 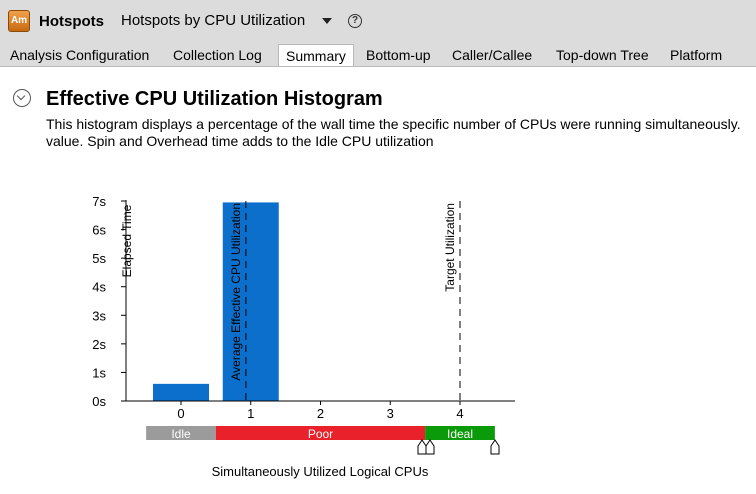 What do you see at coordinates (460, 434) in the screenshot?
I see `utilization-band-label: Ideal` at bounding box center [460, 434].